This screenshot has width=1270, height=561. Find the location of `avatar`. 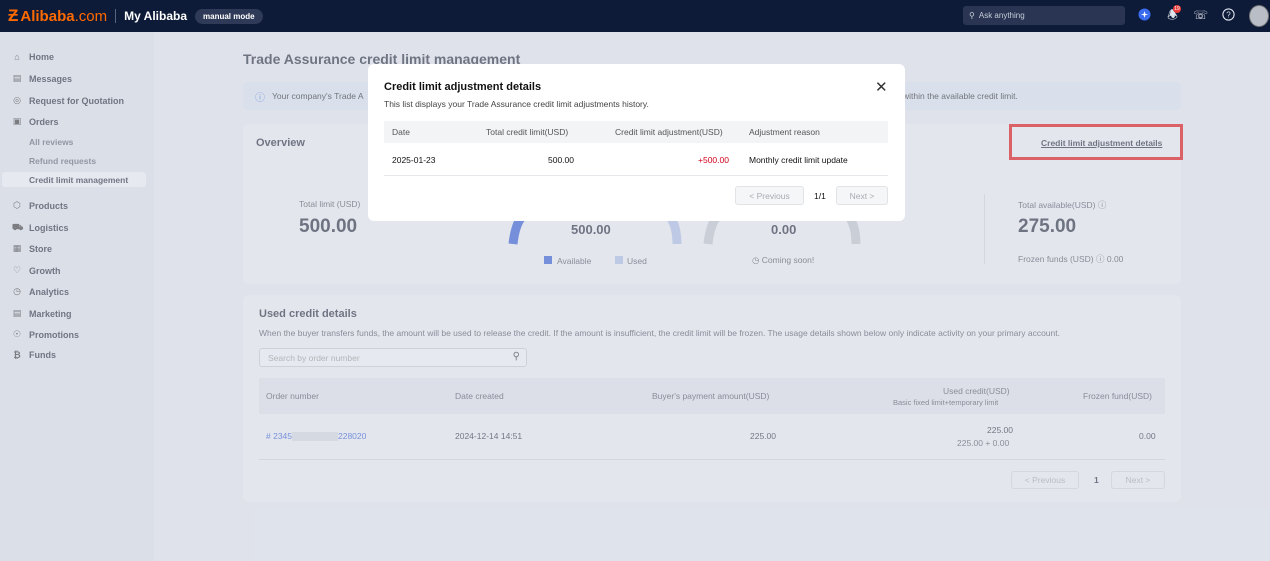

avatar is located at coordinates (1259, 16).